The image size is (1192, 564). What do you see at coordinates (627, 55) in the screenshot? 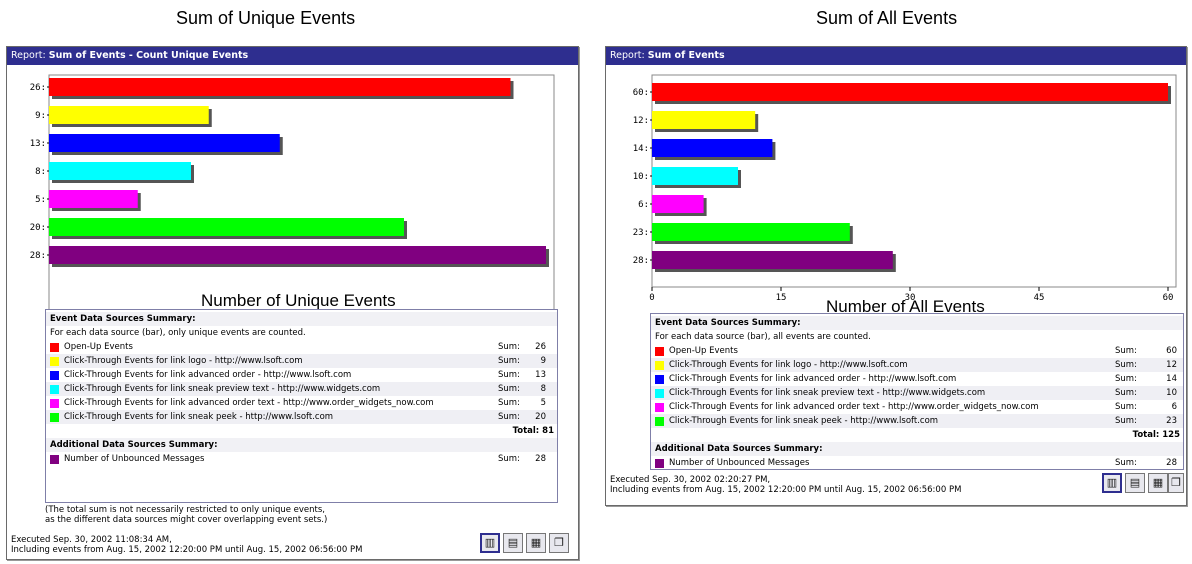
I see `report-prefix: Report:` at bounding box center [627, 55].